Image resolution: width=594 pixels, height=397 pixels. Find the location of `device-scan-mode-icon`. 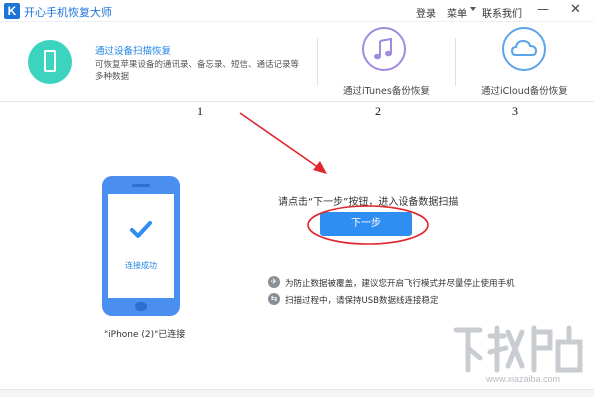

device-scan-mode-icon is located at coordinates (50, 62).